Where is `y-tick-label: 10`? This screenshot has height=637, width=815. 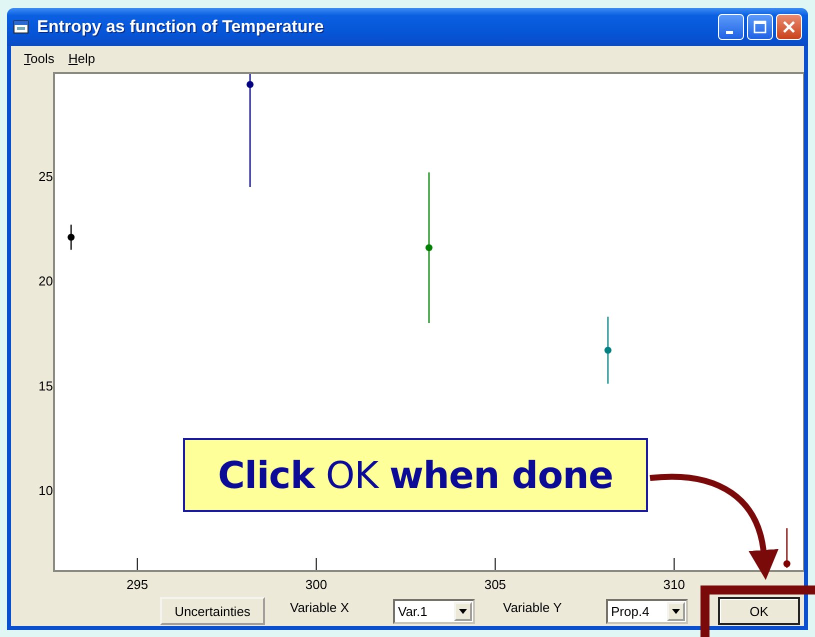 y-tick-label: 10 is located at coordinates (45, 490).